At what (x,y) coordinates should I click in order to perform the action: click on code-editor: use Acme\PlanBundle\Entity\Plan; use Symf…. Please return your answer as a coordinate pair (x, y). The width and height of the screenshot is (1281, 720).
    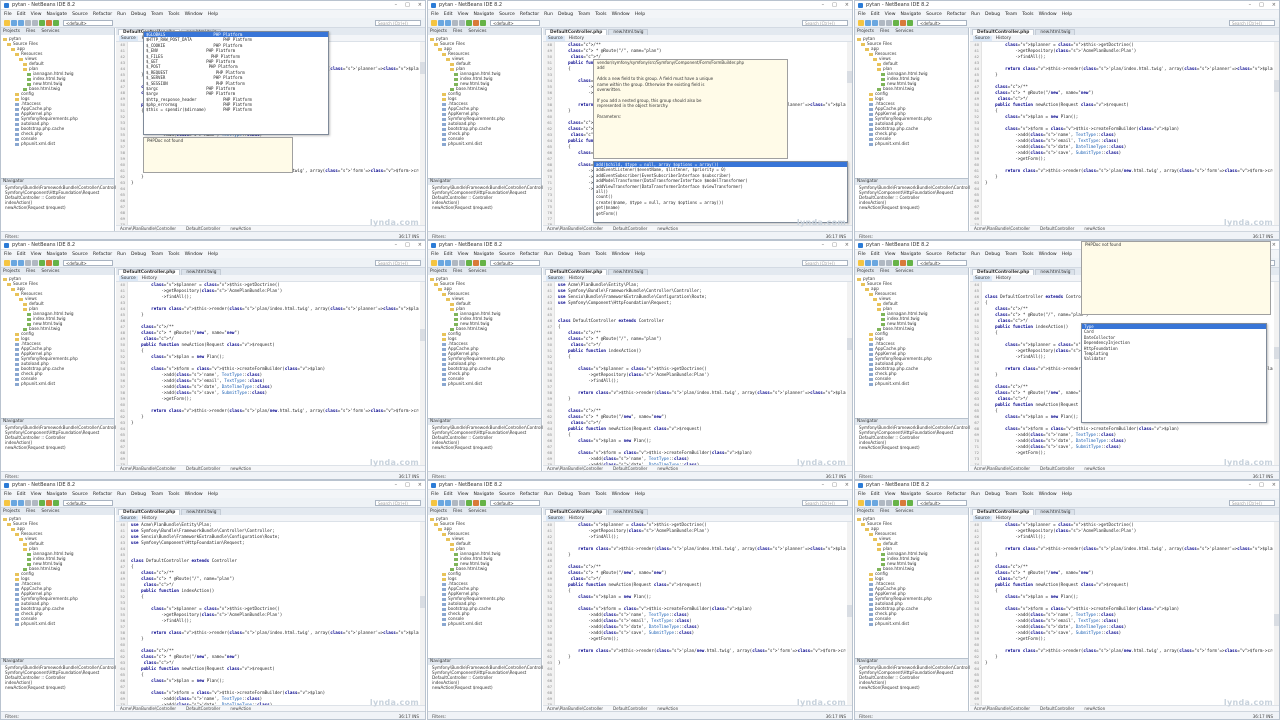
    Looking at the image, I should click on (275, 615).